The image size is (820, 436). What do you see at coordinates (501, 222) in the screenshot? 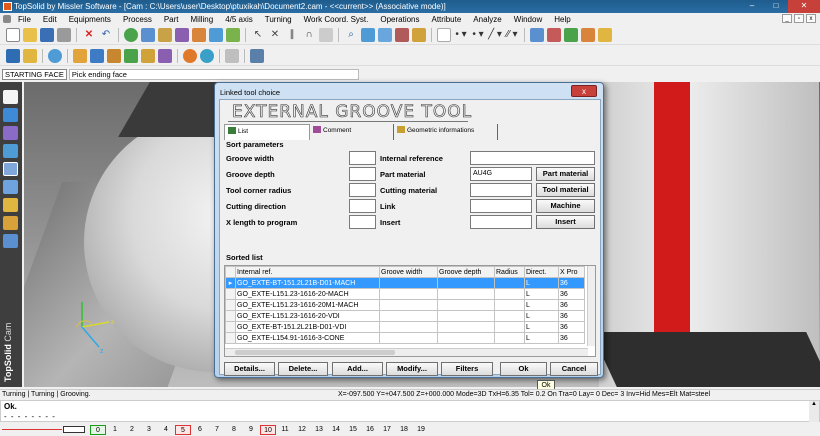
I see `insert-input` at bounding box center [501, 222].